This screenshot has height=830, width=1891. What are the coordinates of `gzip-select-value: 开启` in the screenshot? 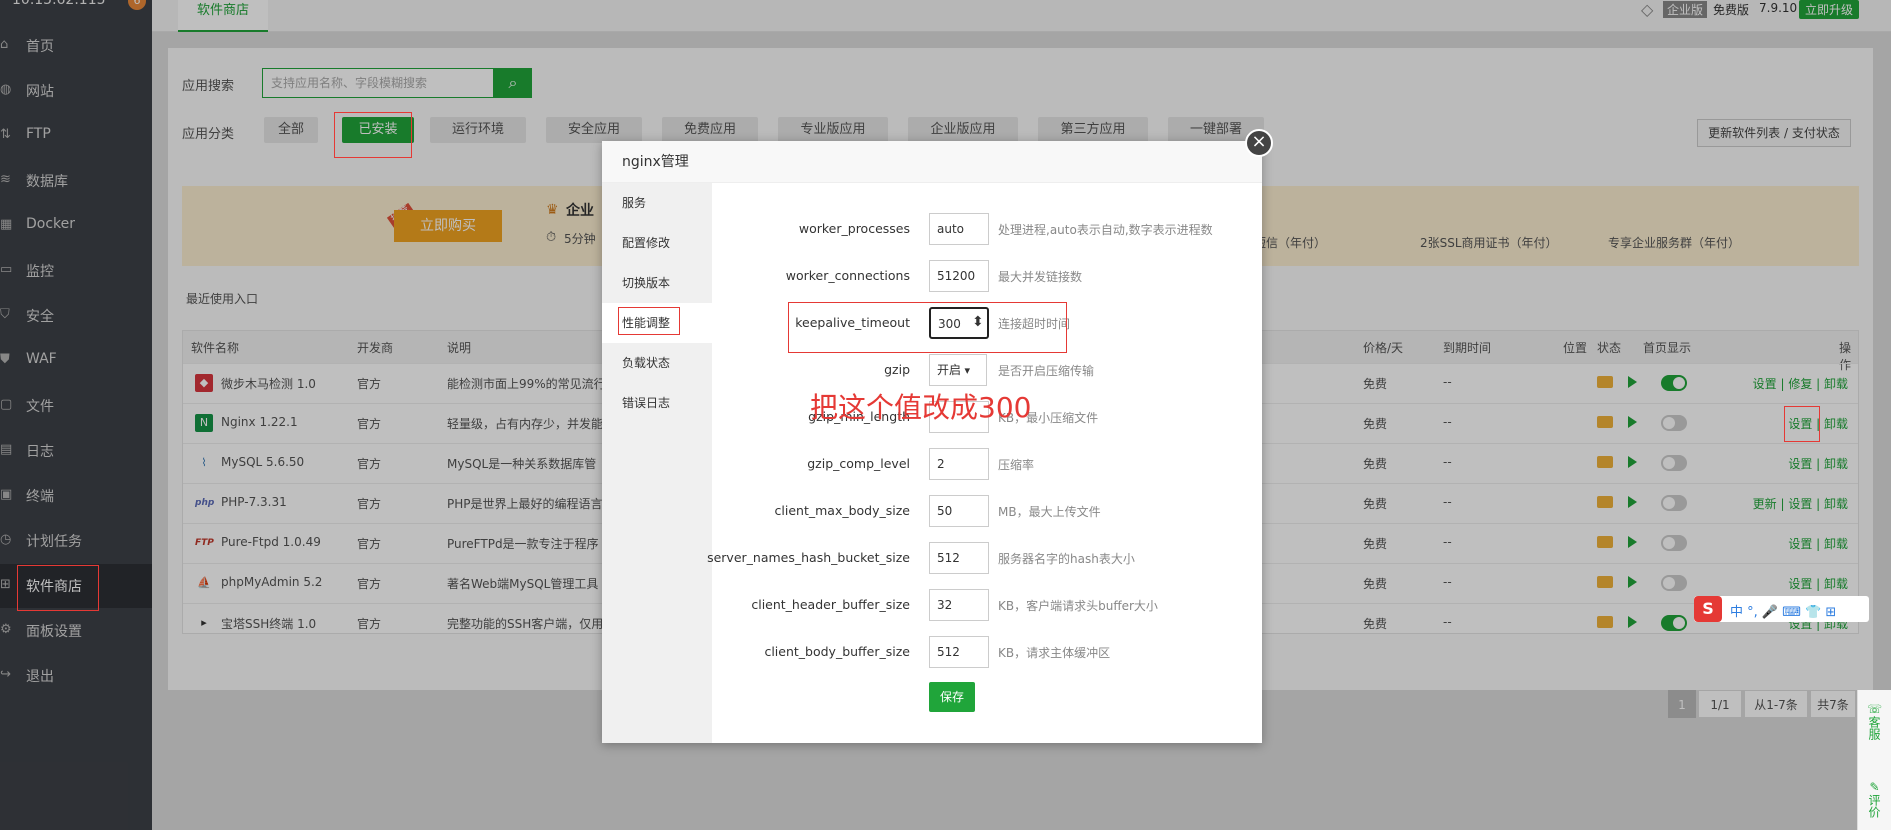 It's located at (949, 370).